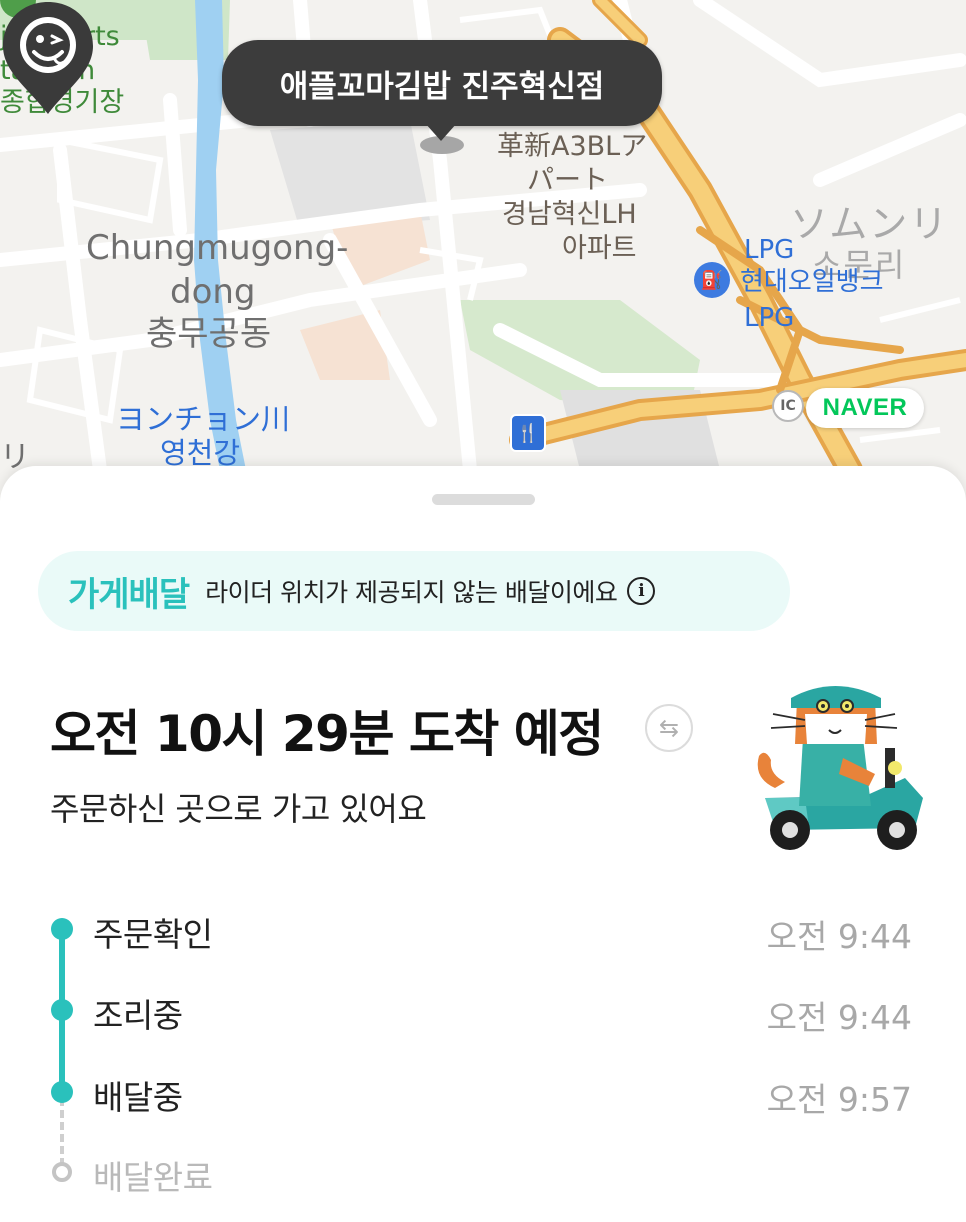 This screenshot has width=966, height=1222. Describe the element at coordinates (483, 499) in the screenshot. I see `sheet-drag-handle` at that location.